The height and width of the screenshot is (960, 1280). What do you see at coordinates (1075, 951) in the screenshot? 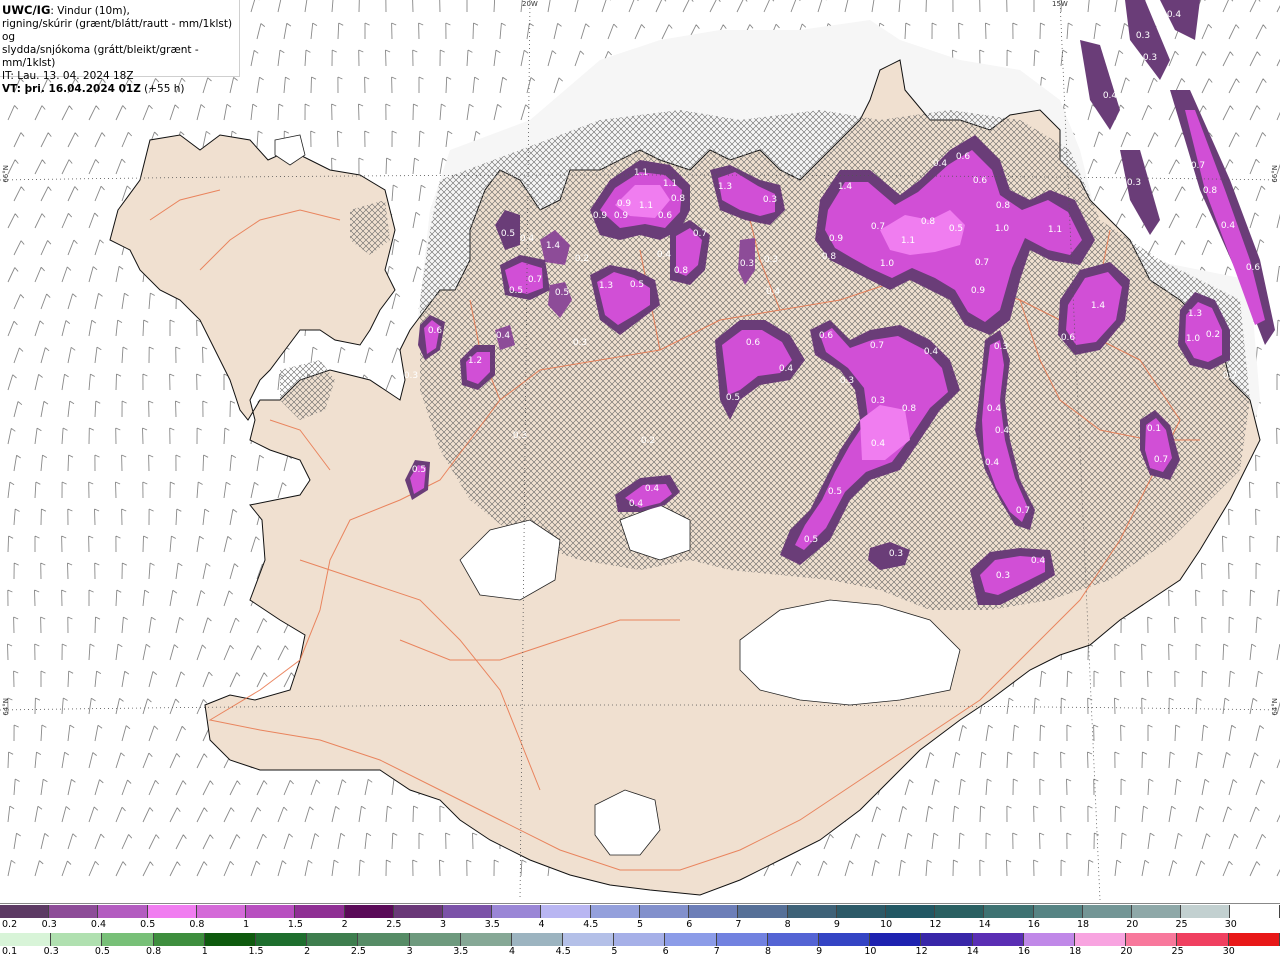
I see `legend-label: 18` at bounding box center [1075, 951].